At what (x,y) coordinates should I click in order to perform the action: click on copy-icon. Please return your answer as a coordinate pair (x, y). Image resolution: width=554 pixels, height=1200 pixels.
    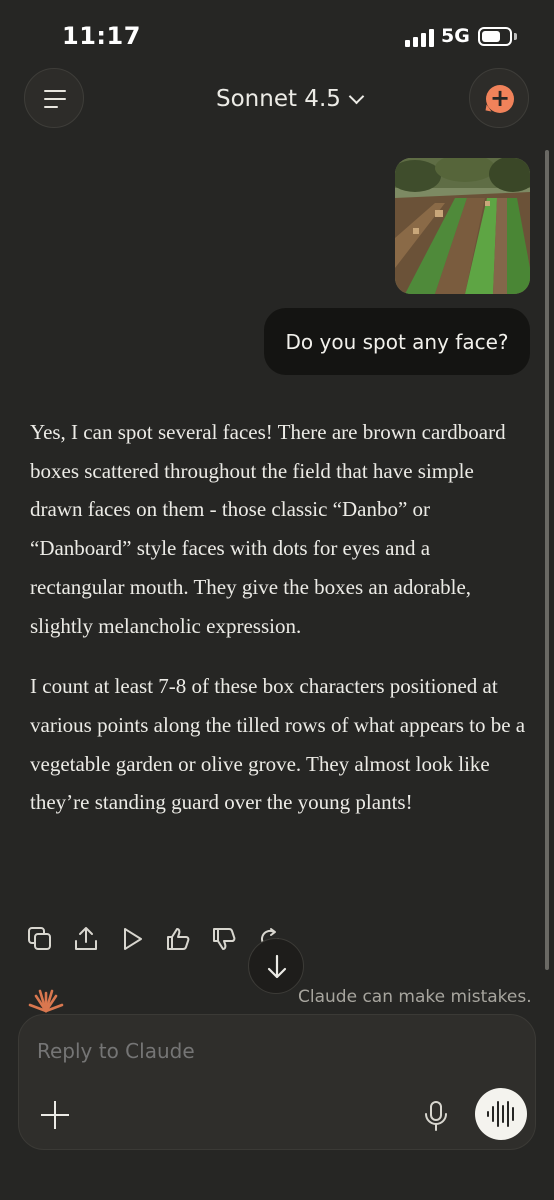
    Looking at the image, I should click on (40, 939).